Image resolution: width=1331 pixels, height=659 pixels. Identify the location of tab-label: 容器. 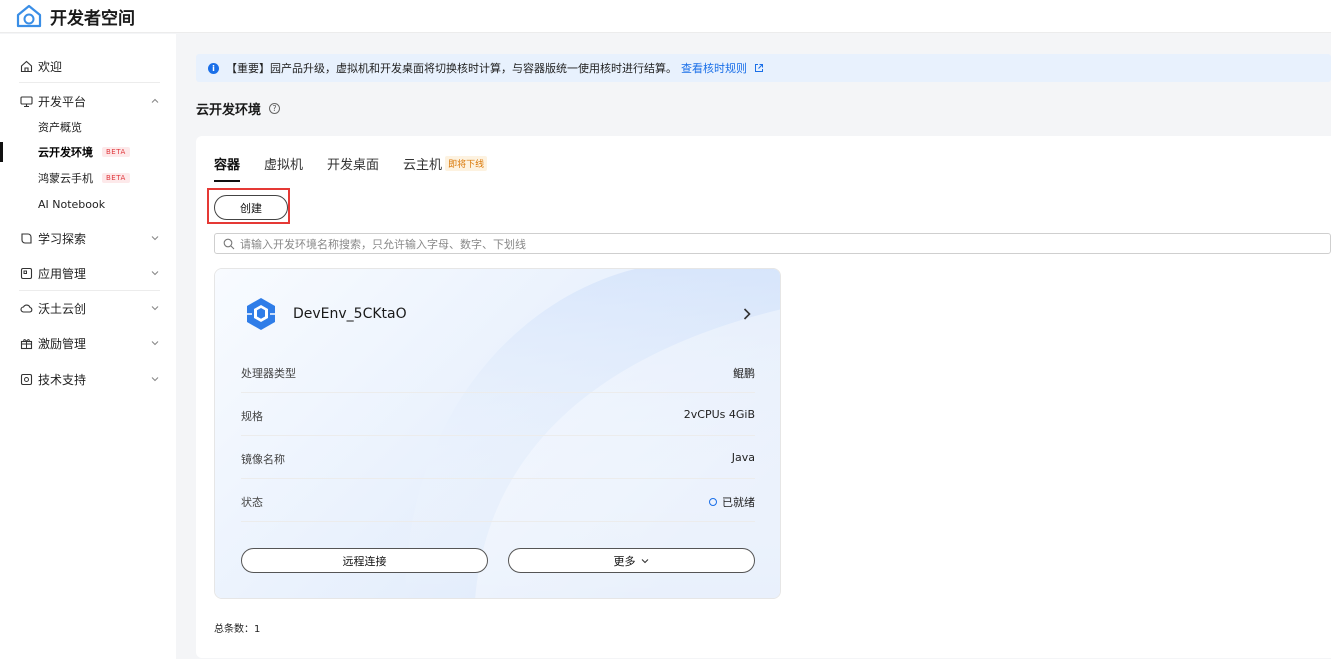
(227, 165).